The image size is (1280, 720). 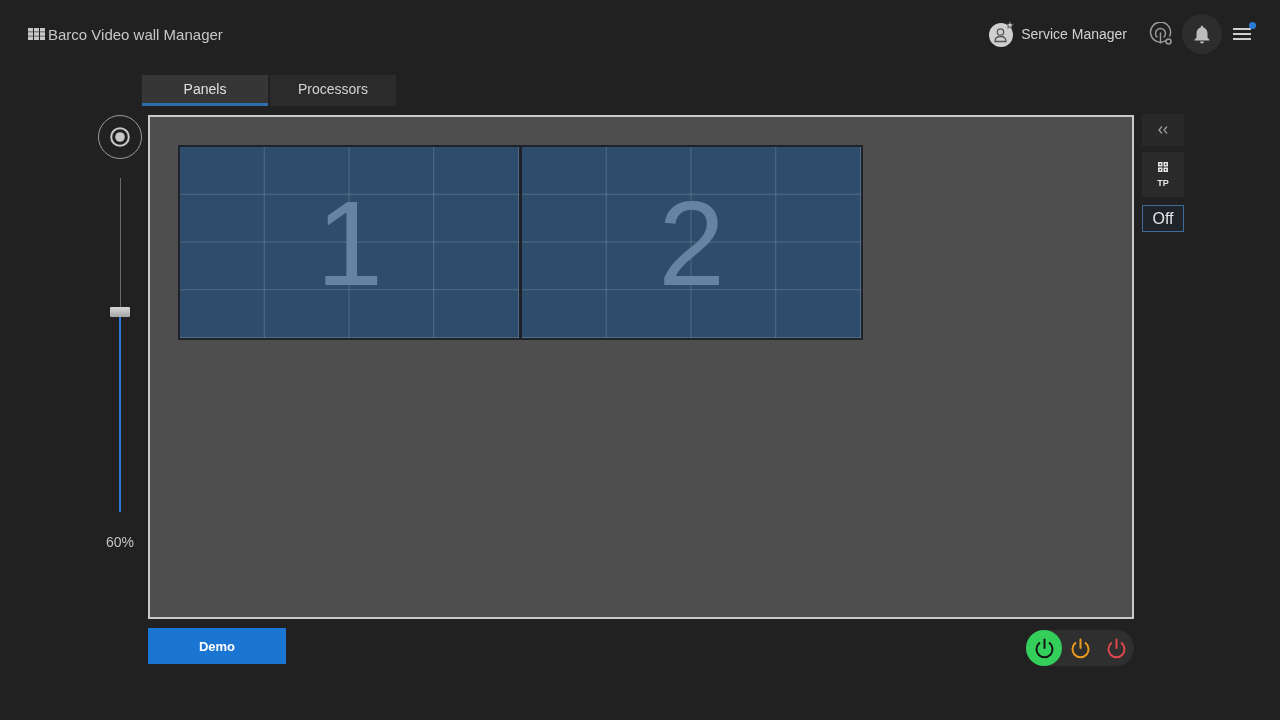 I want to click on toggle-button: Off, so click(x=1163, y=218).